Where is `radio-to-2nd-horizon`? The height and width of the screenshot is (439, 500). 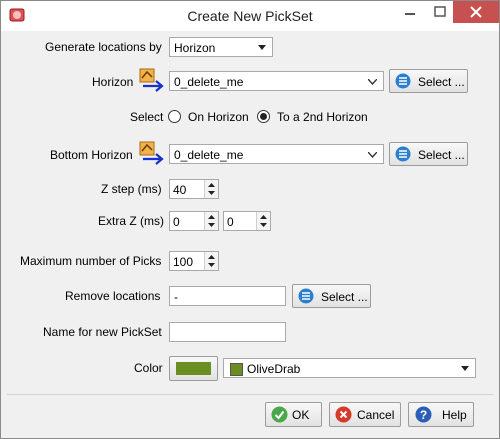 radio-to-2nd-horizon is located at coordinates (263, 116).